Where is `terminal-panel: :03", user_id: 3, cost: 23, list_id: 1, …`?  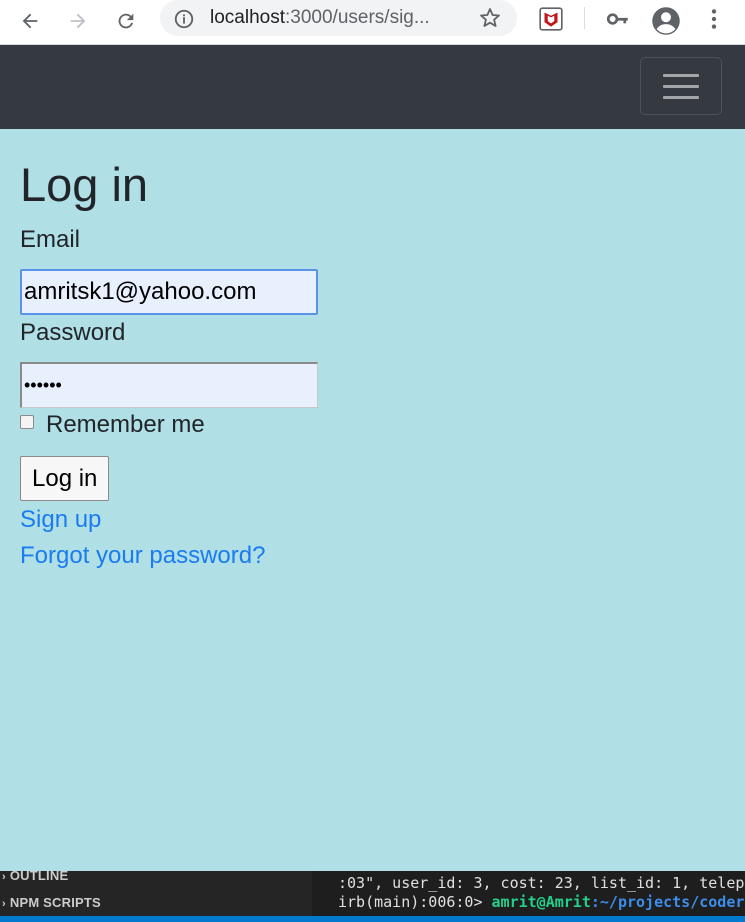
terminal-panel: :03", user_id: 3, cost: 23, list_id: 1, … is located at coordinates (528, 896).